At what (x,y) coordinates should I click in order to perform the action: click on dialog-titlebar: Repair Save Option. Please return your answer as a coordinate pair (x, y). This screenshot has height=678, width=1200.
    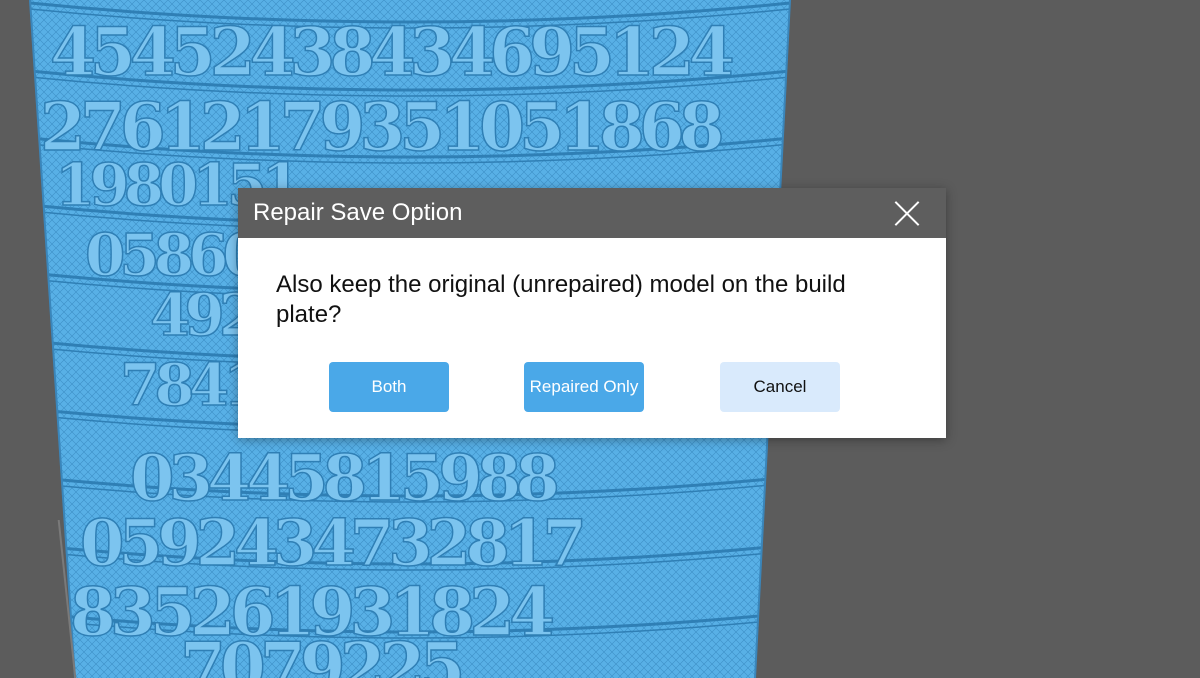
    Looking at the image, I should click on (592, 213).